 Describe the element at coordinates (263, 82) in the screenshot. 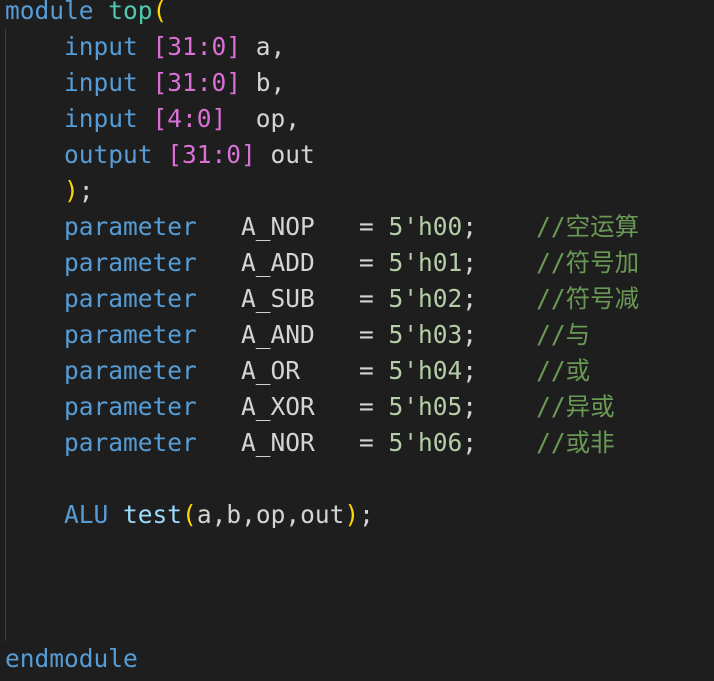

I see `code-text-token: b,` at that location.